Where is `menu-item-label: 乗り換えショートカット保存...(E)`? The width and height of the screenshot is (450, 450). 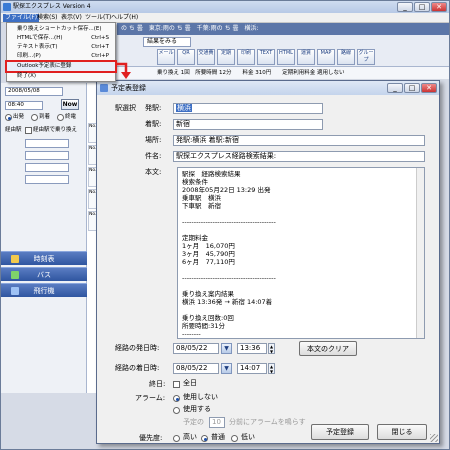
menu-item-label: 乗り換えショートカット保存...(E) is located at coordinates (59, 29).